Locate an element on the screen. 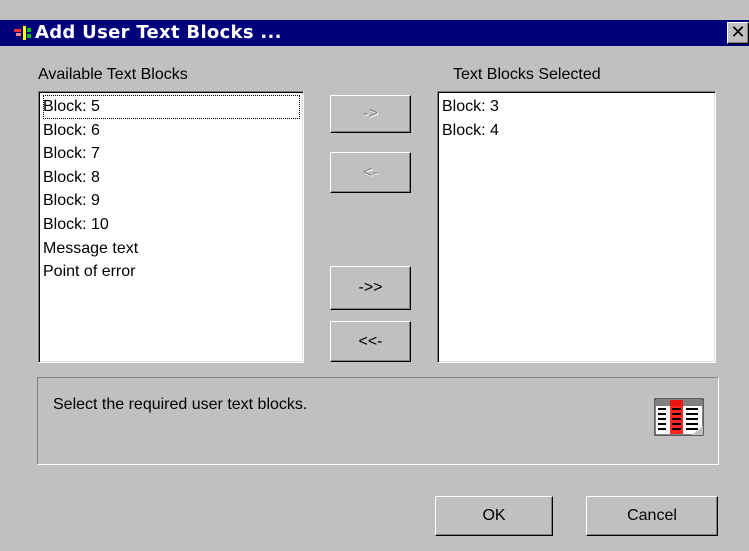 This screenshot has width=749, height=551. list-item: Block: 4 is located at coordinates (577, 131).